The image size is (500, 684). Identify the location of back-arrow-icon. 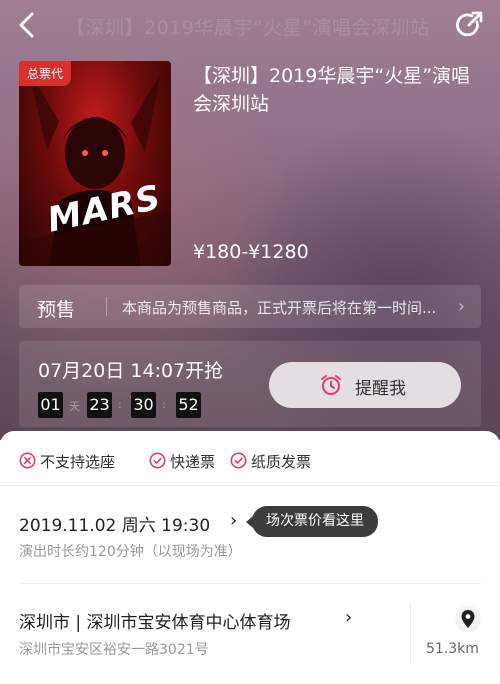
(26, 25).